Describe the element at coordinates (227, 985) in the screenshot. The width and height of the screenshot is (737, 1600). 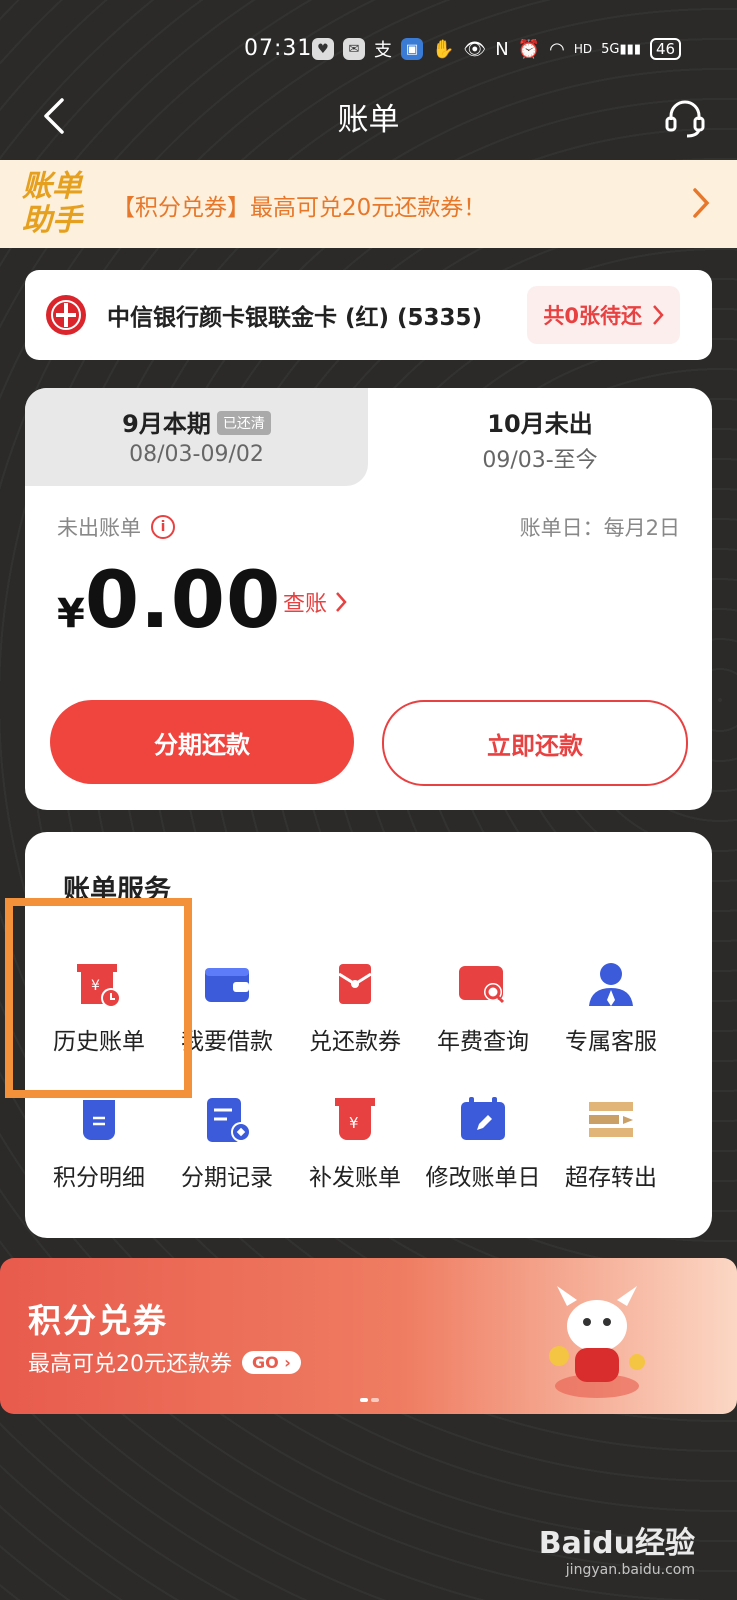
I see `wallet-icon` at that location.